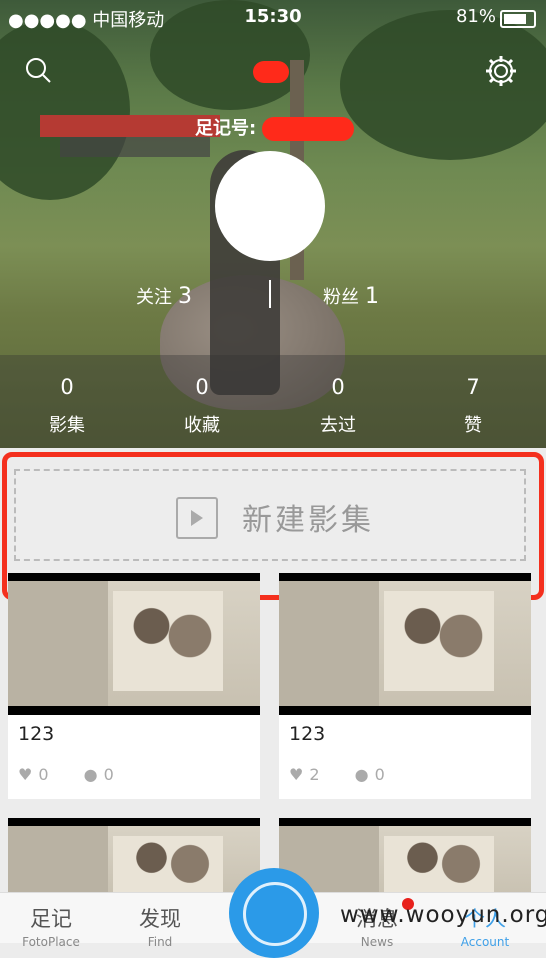  What do you see at coordinates (270, 206) in the screenshot?
I see `avatar` at bounding box center [270, 206].